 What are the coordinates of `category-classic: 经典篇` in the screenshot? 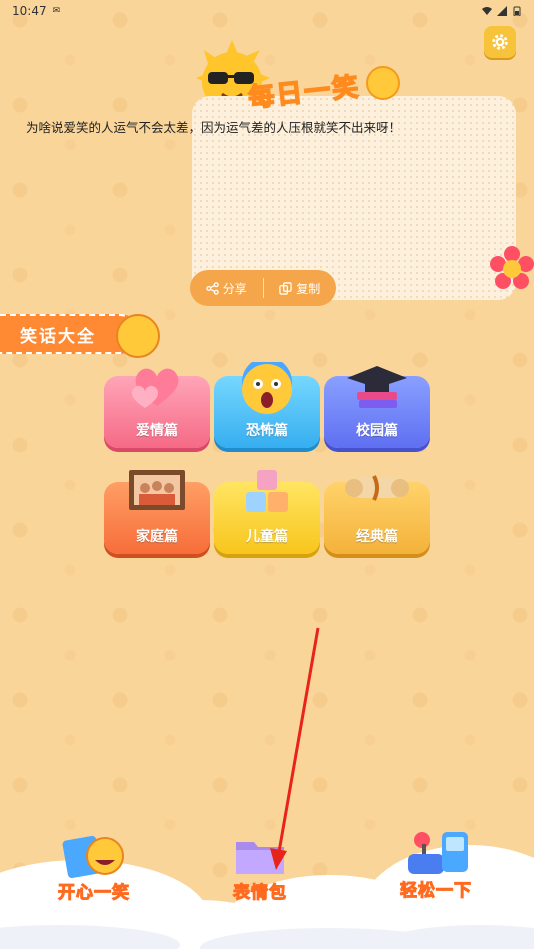 It's located at (377, 514).